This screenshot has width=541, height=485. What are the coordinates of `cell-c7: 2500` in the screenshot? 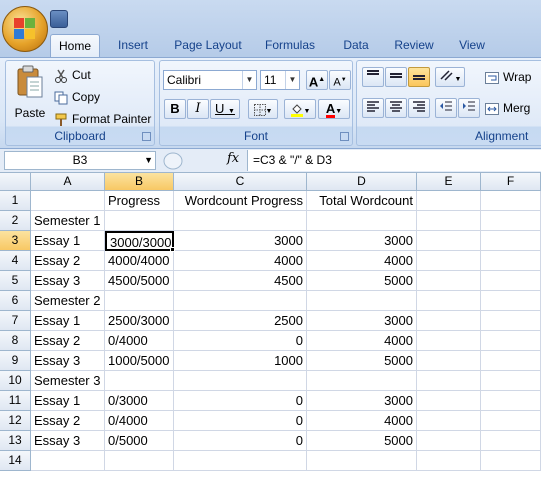 It's located at (240, 321).